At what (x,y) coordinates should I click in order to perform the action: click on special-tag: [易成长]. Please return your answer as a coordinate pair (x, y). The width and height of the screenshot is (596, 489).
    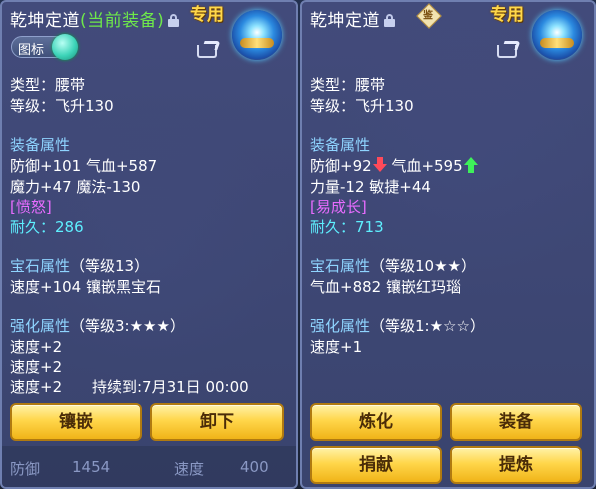
    Looking at the image, I should click on (338, 207).